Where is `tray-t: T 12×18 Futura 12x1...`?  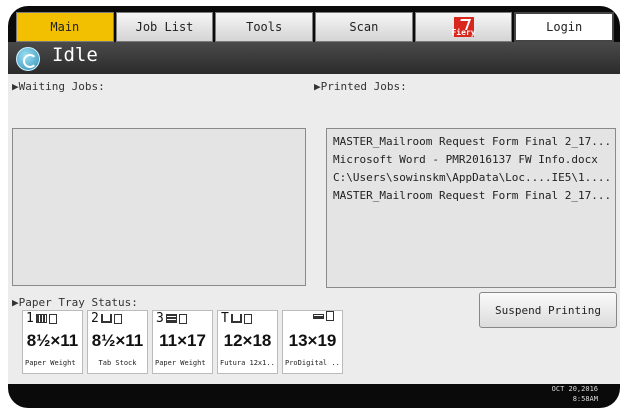 tray-t: T 12×18 Futura 12x1... is located at coordinates (247, 342).